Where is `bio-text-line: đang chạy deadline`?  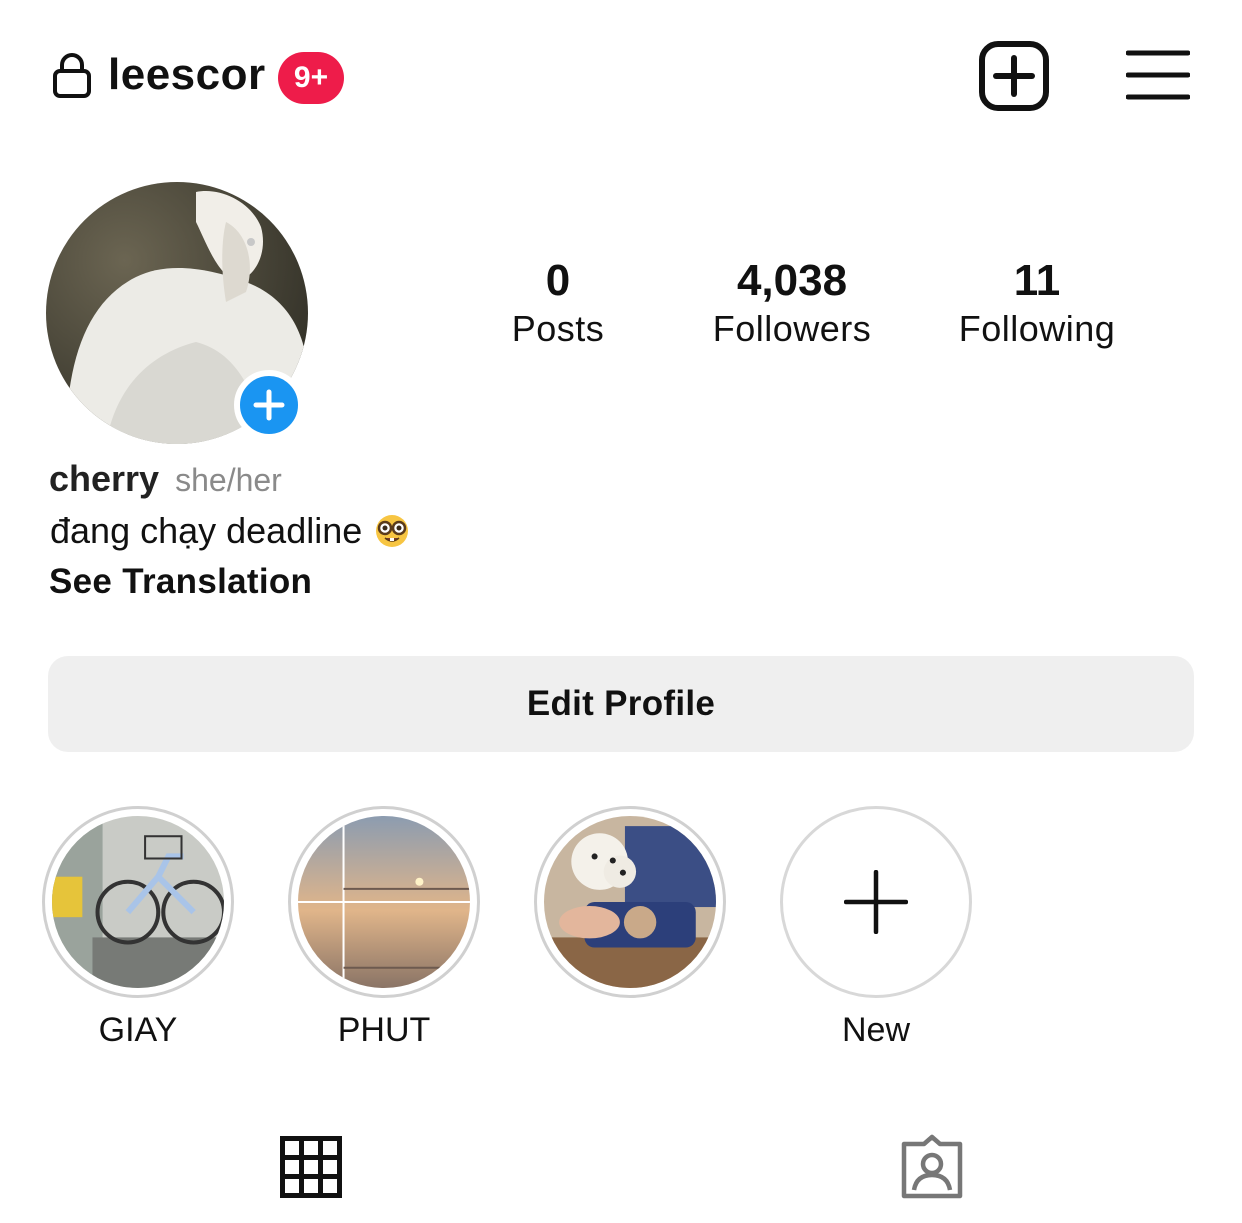
bio-text-line: đang chạy deadline is located at coordinates (230, 531).